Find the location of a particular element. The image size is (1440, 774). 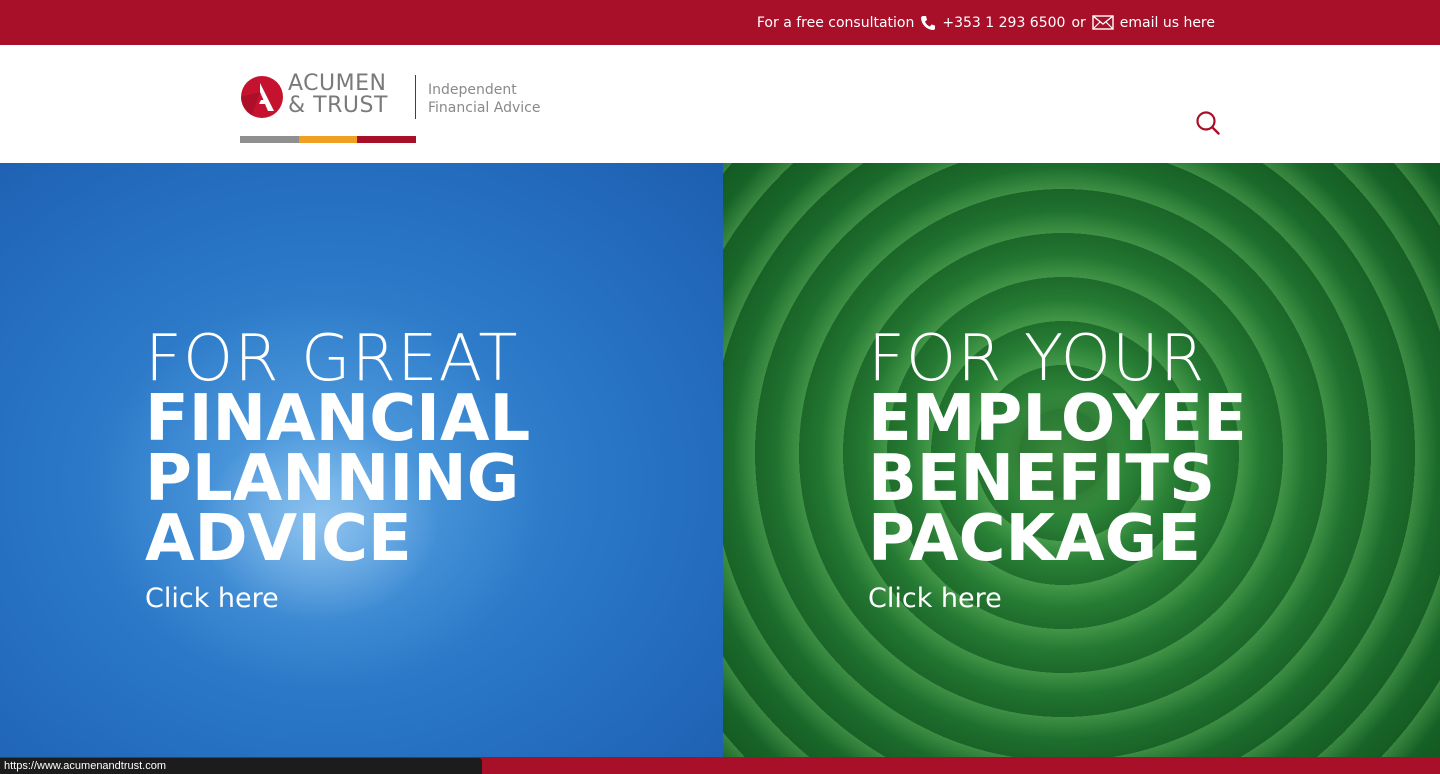

logo-stripe-orange is located at coordinates (328, 139).